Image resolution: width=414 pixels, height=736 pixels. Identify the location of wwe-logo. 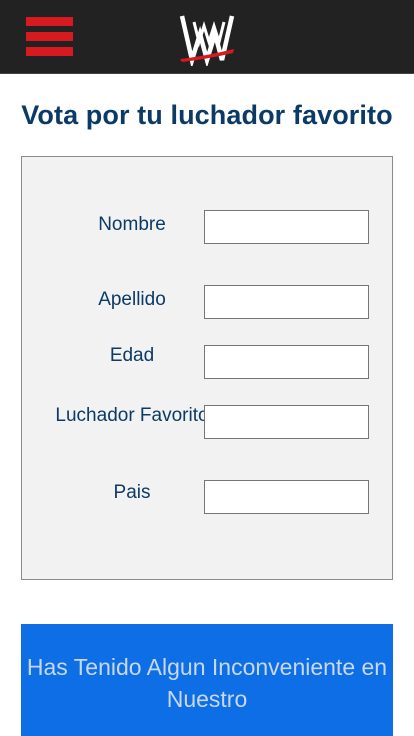
(207, 39).